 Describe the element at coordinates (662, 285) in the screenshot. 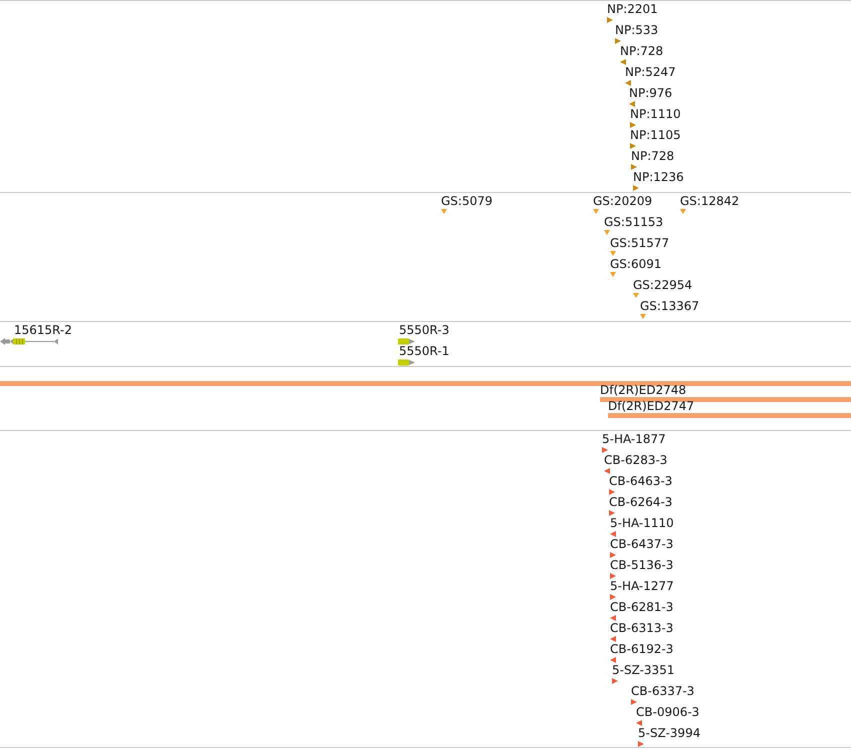

I see `feature-label: GS:22954` at that location.